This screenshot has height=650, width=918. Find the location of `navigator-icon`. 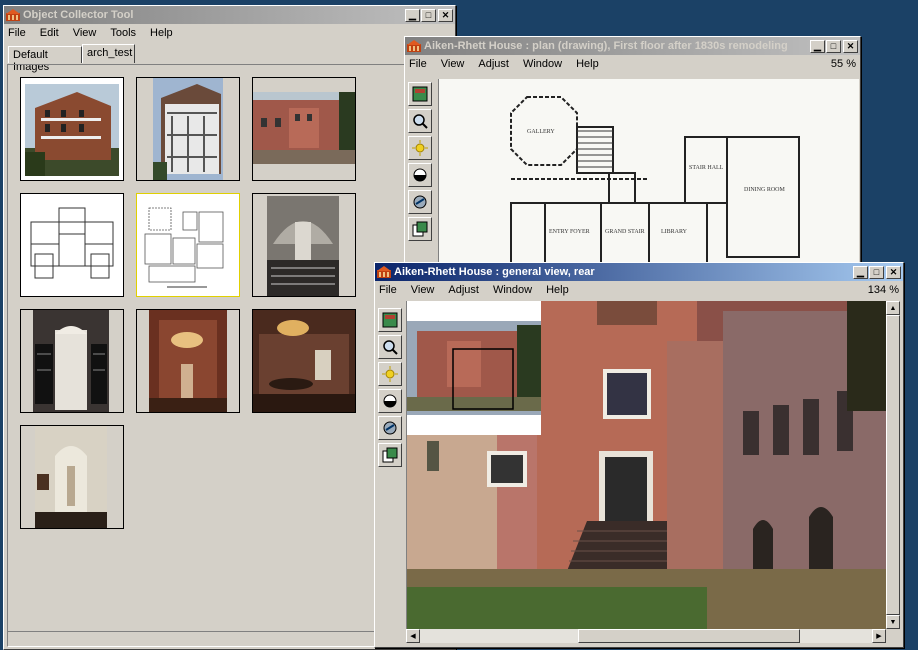

navigator-icon is located at coordinates (390, 320).